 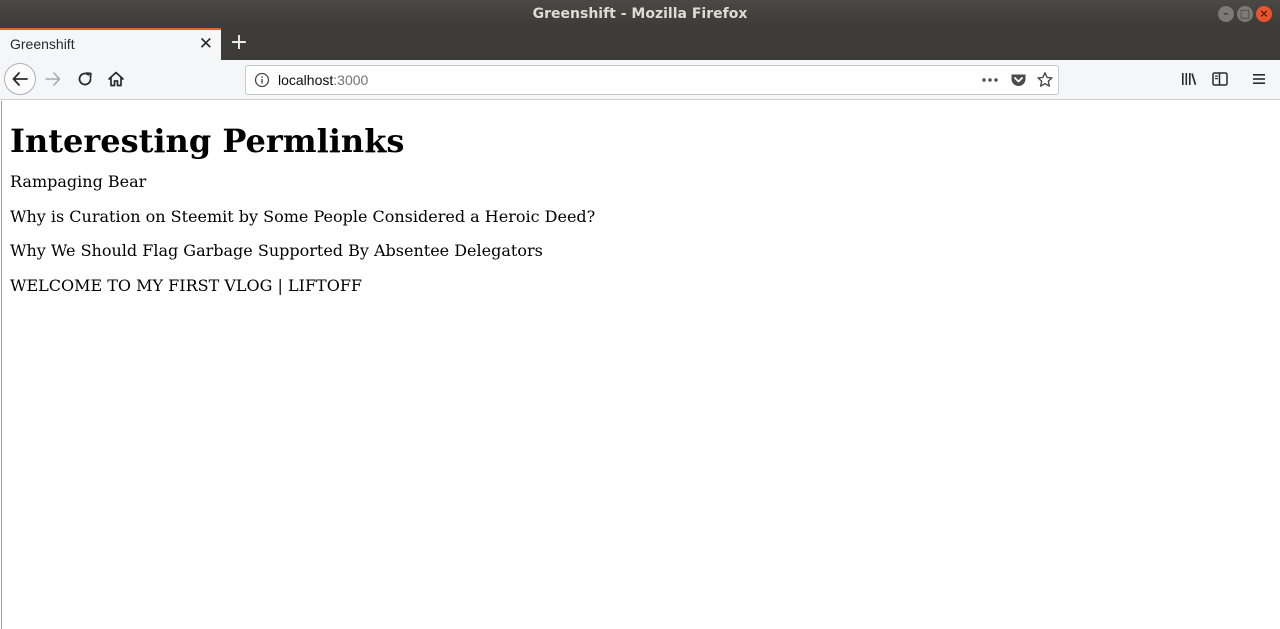 I want to click on reload-icon, so click(x=85, y=79).